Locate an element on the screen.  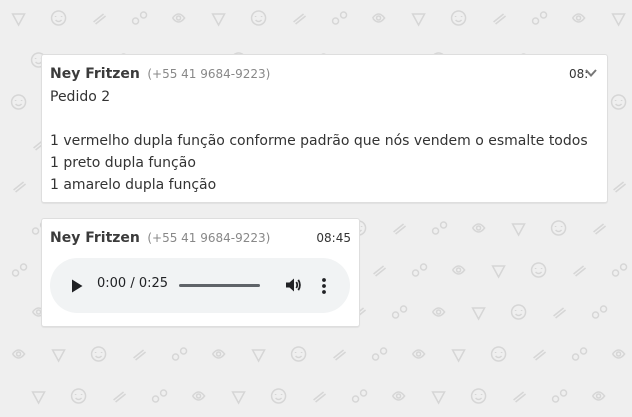
audio-time: 0:00 / 0:25 is located at coordinates (133, 283).